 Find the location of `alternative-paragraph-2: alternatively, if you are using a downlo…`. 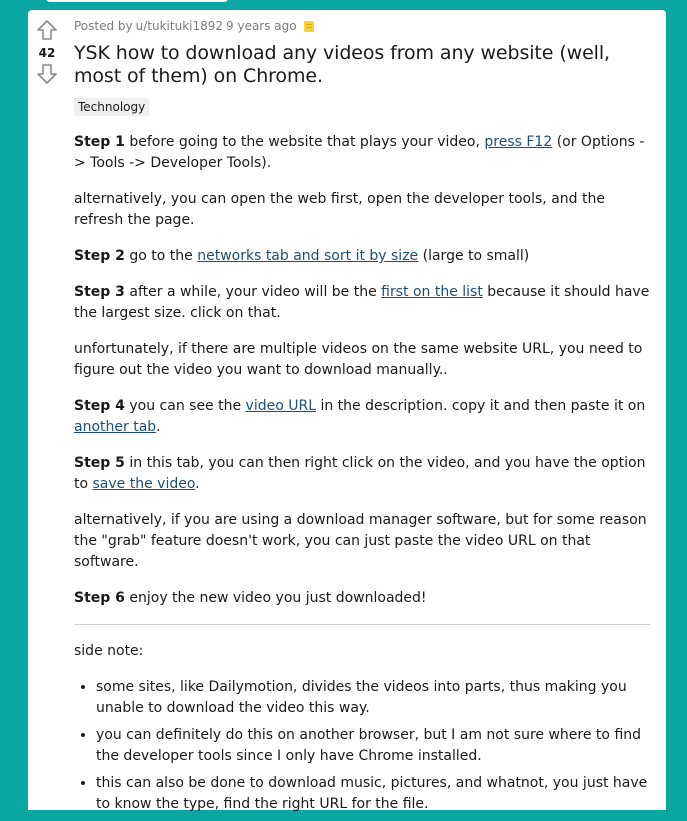

alternative-paragraph-2: alternatively, if you are using a downlo… is located at coordinates (360, 541).